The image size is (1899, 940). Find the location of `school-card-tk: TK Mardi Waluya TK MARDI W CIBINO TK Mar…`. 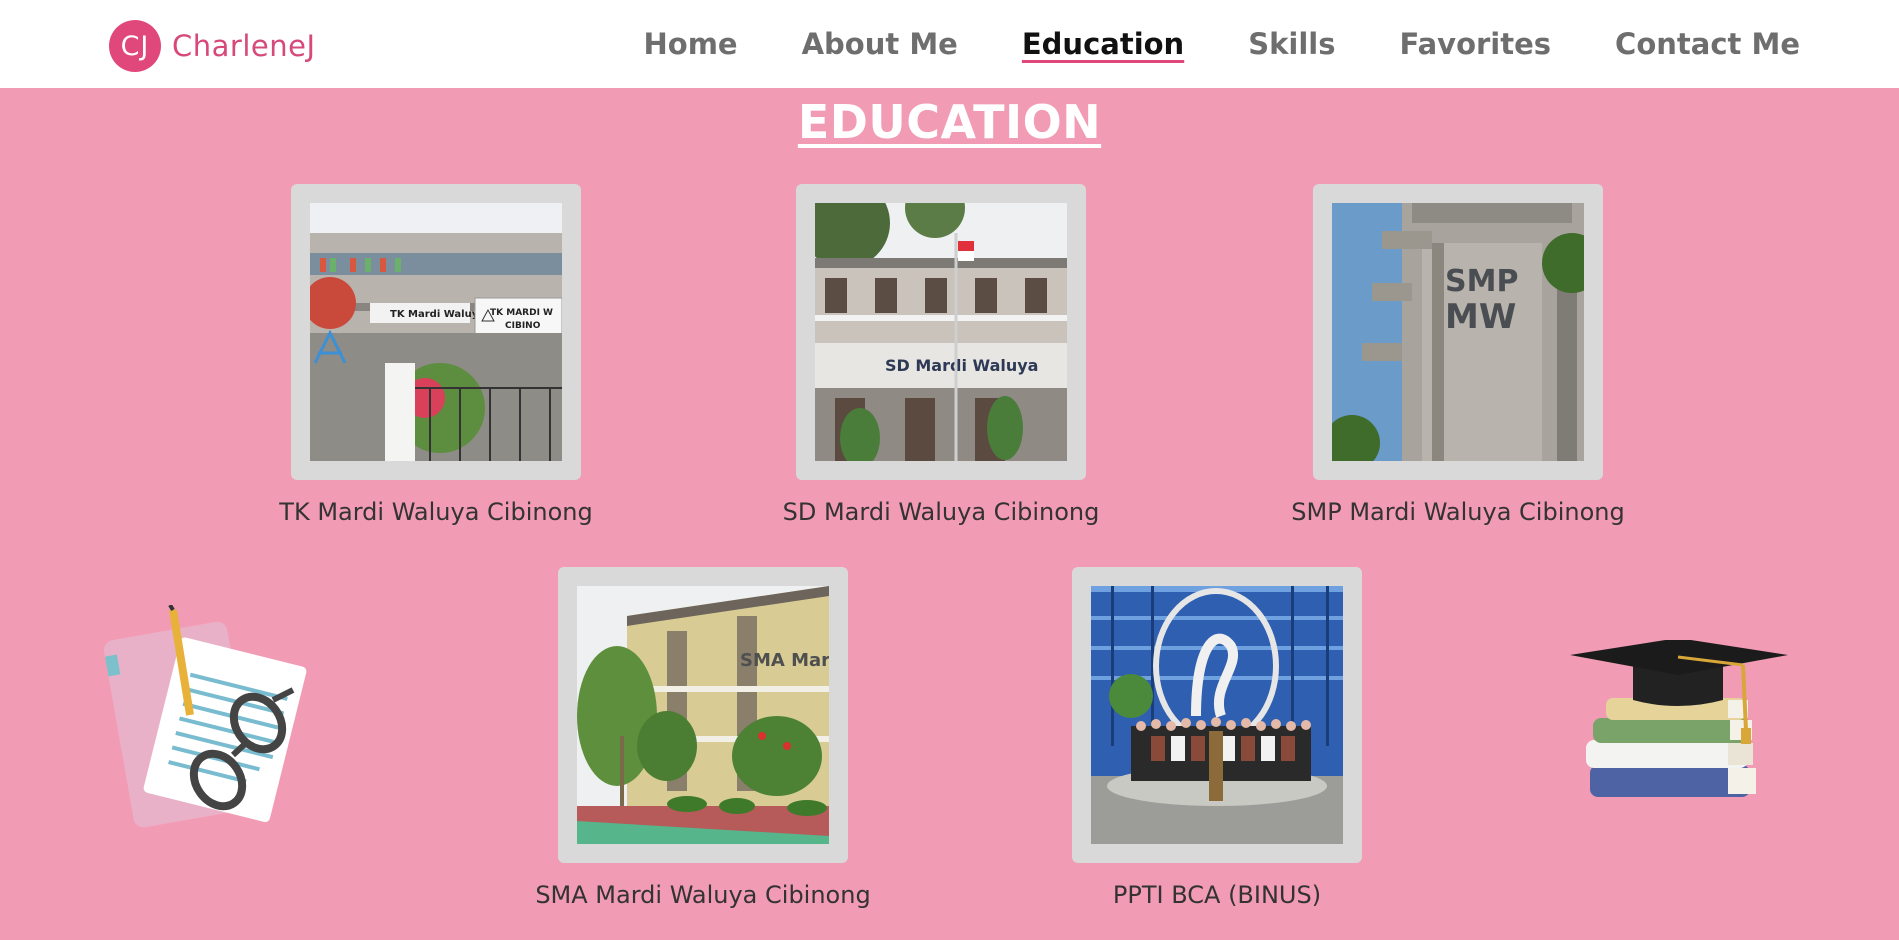

school-card-tk: TK Mardi Waluya TK MARDI W CIBINO TK Mar… is located at coordinates (436, 355).